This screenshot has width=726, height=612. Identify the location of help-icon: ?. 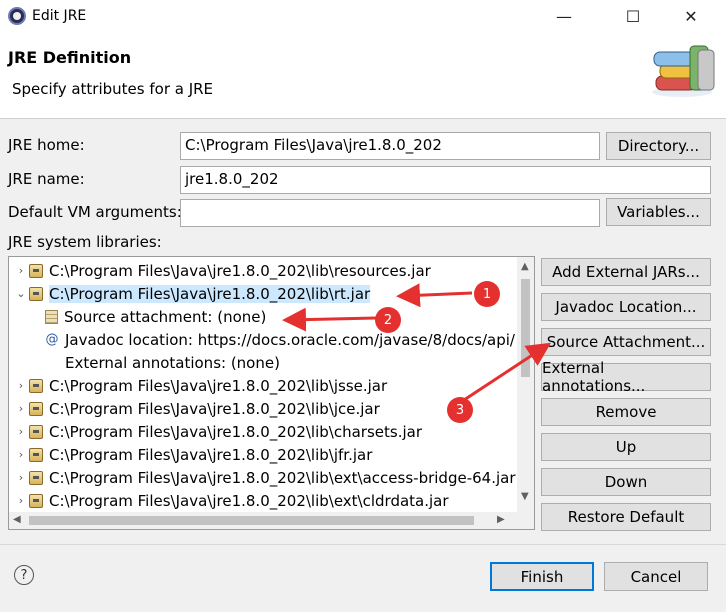
(24, 575).